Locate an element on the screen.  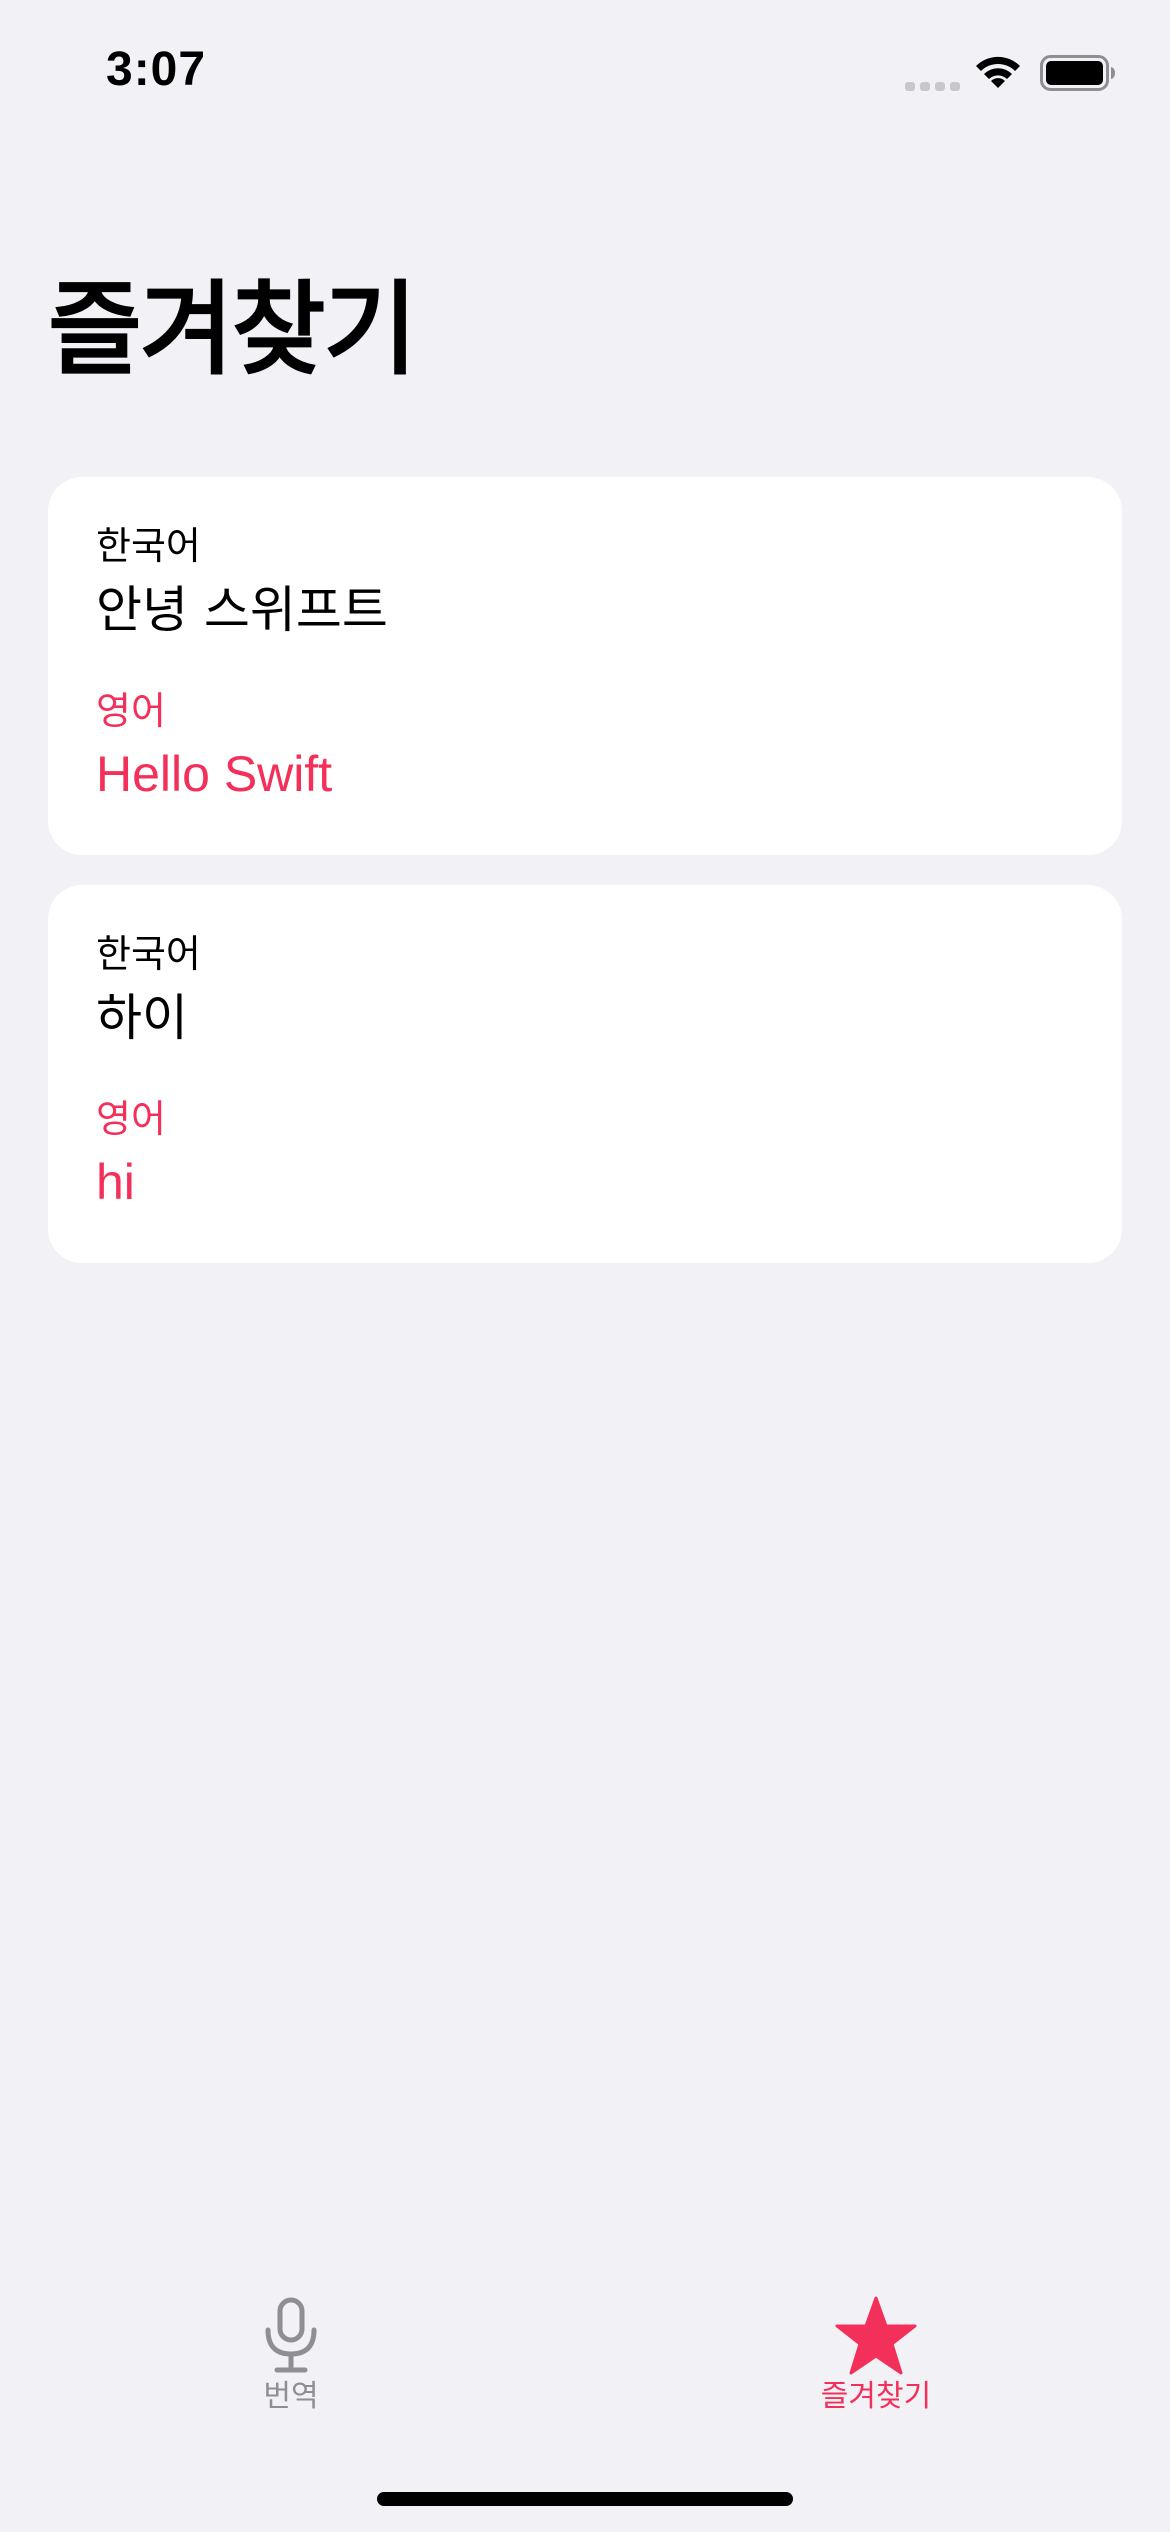
status-time: 3:07 is located at coordinates (156, 69).